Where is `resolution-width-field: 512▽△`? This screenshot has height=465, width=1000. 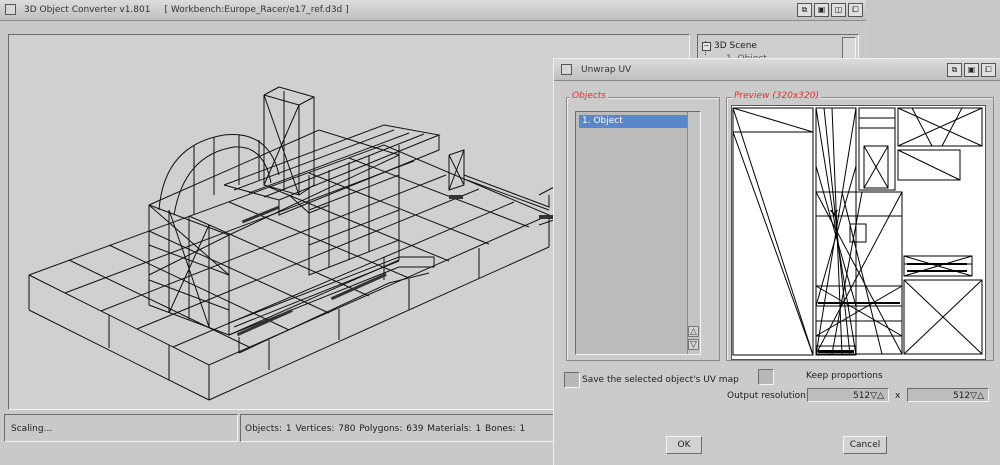 resolution-width-field: 512▽△ is located at coordinates (848, 395).